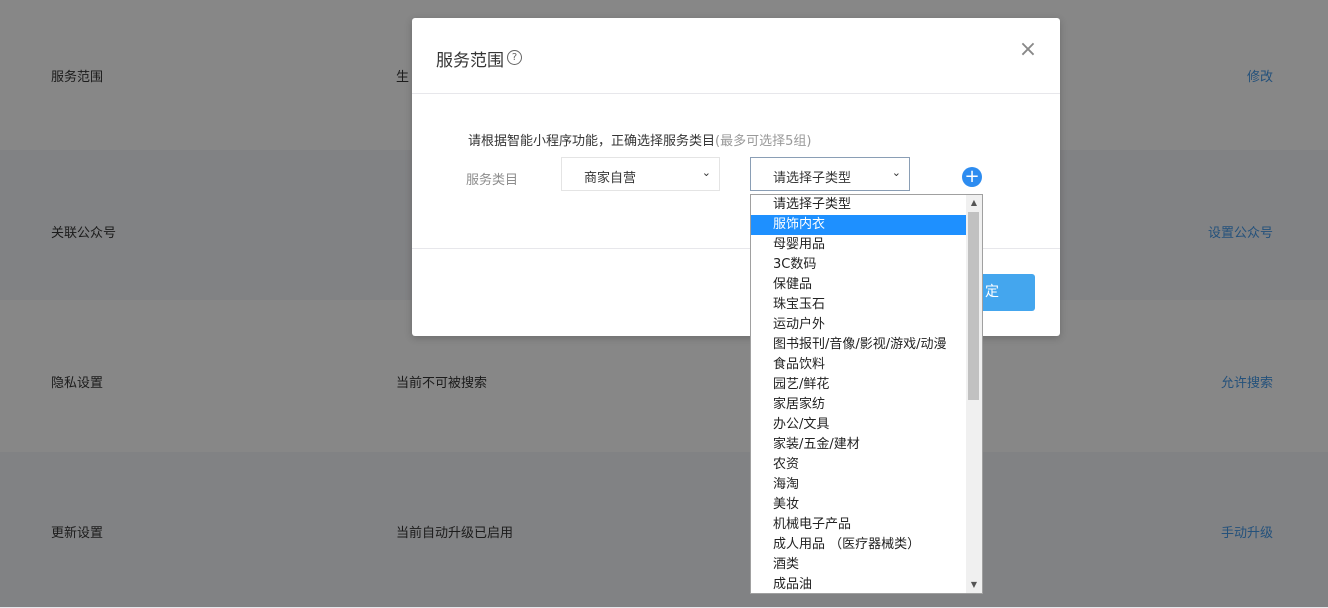  I want to click on dropdown-option: 酒类, so click(858, 565).